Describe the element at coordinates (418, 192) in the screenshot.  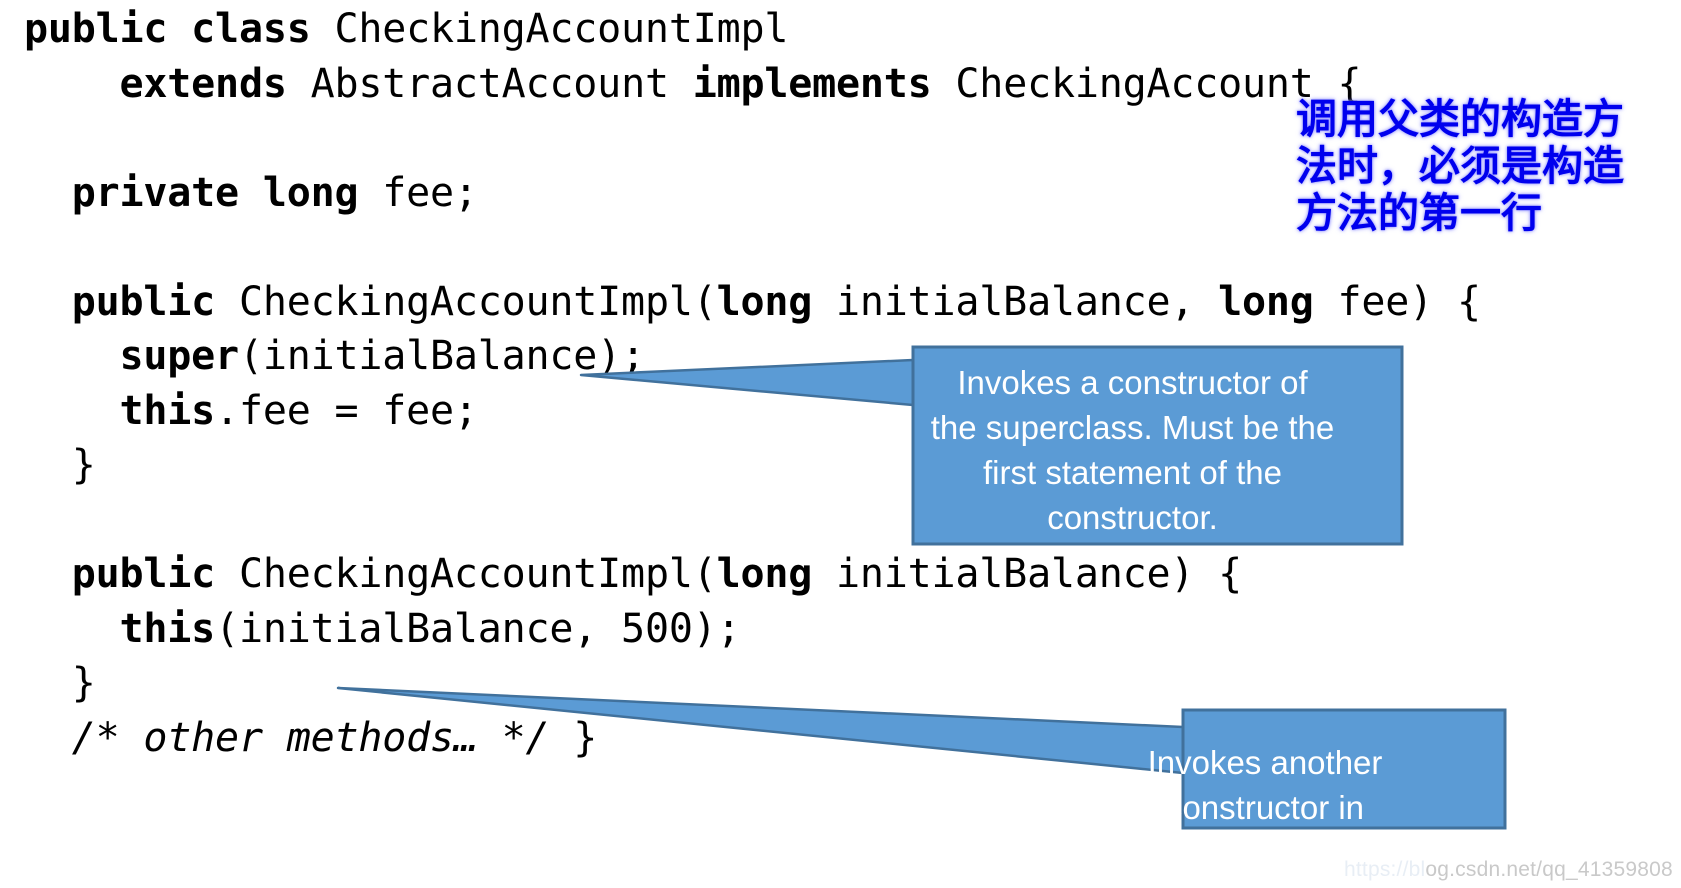
I see `code-token: fee;` at that location.